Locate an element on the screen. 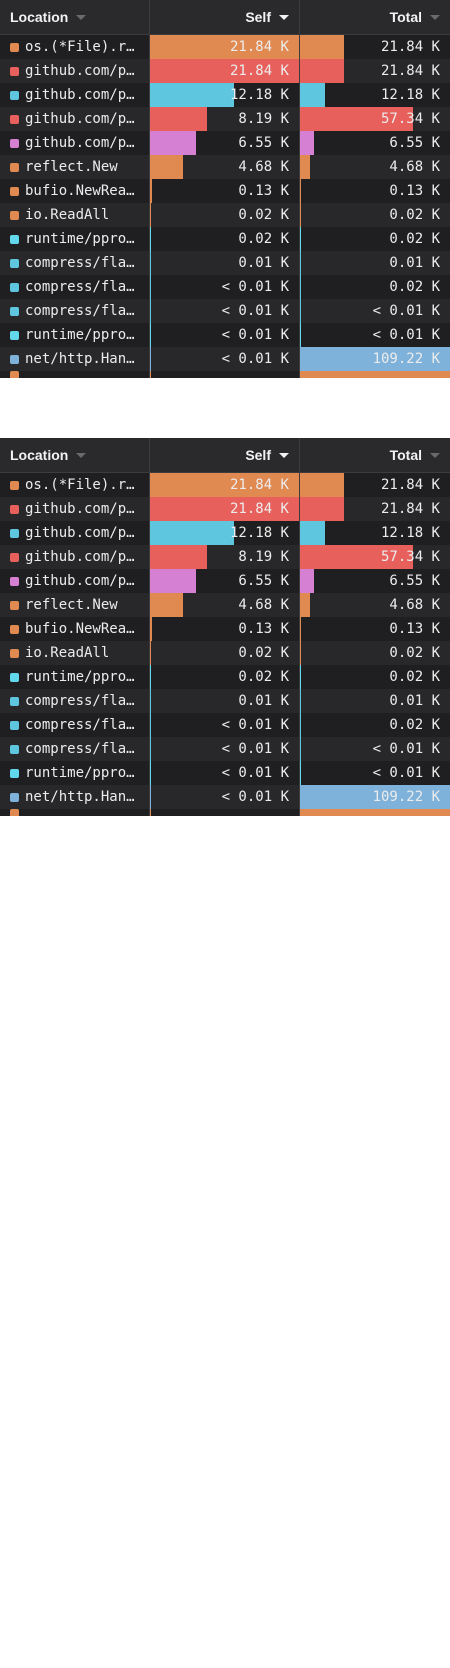  self-cell: 8.19 K is located at coordinates (225, 119).